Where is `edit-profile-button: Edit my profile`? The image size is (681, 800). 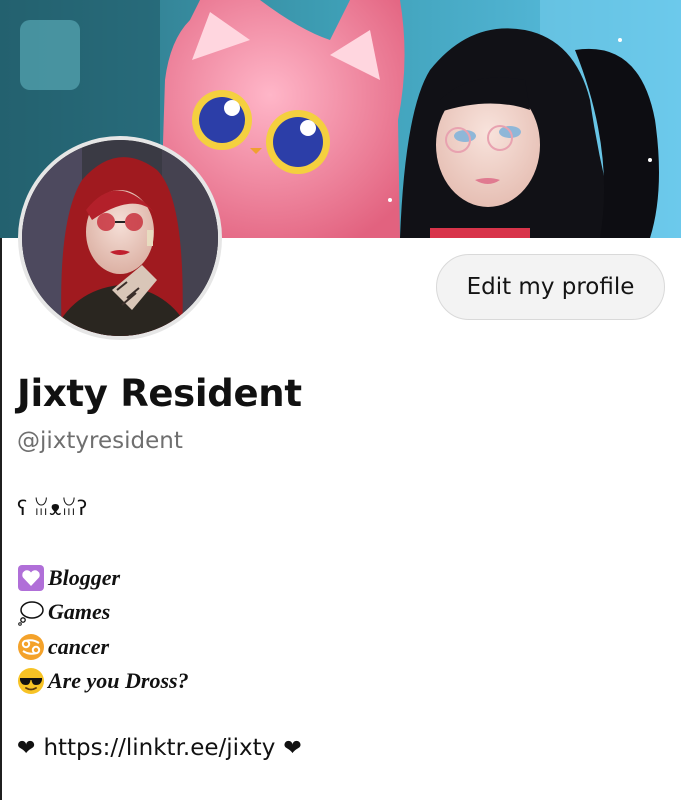
edit-profile-button: Edit my profile is located at coordinates (550, 287).